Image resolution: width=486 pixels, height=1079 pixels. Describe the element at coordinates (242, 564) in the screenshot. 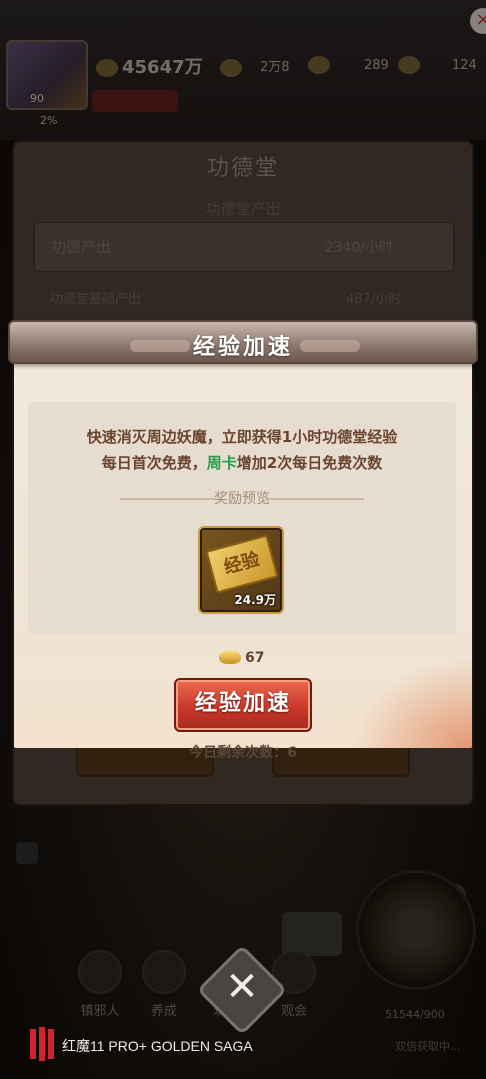

I see `exp-ticket-icon: 经验` at that location.